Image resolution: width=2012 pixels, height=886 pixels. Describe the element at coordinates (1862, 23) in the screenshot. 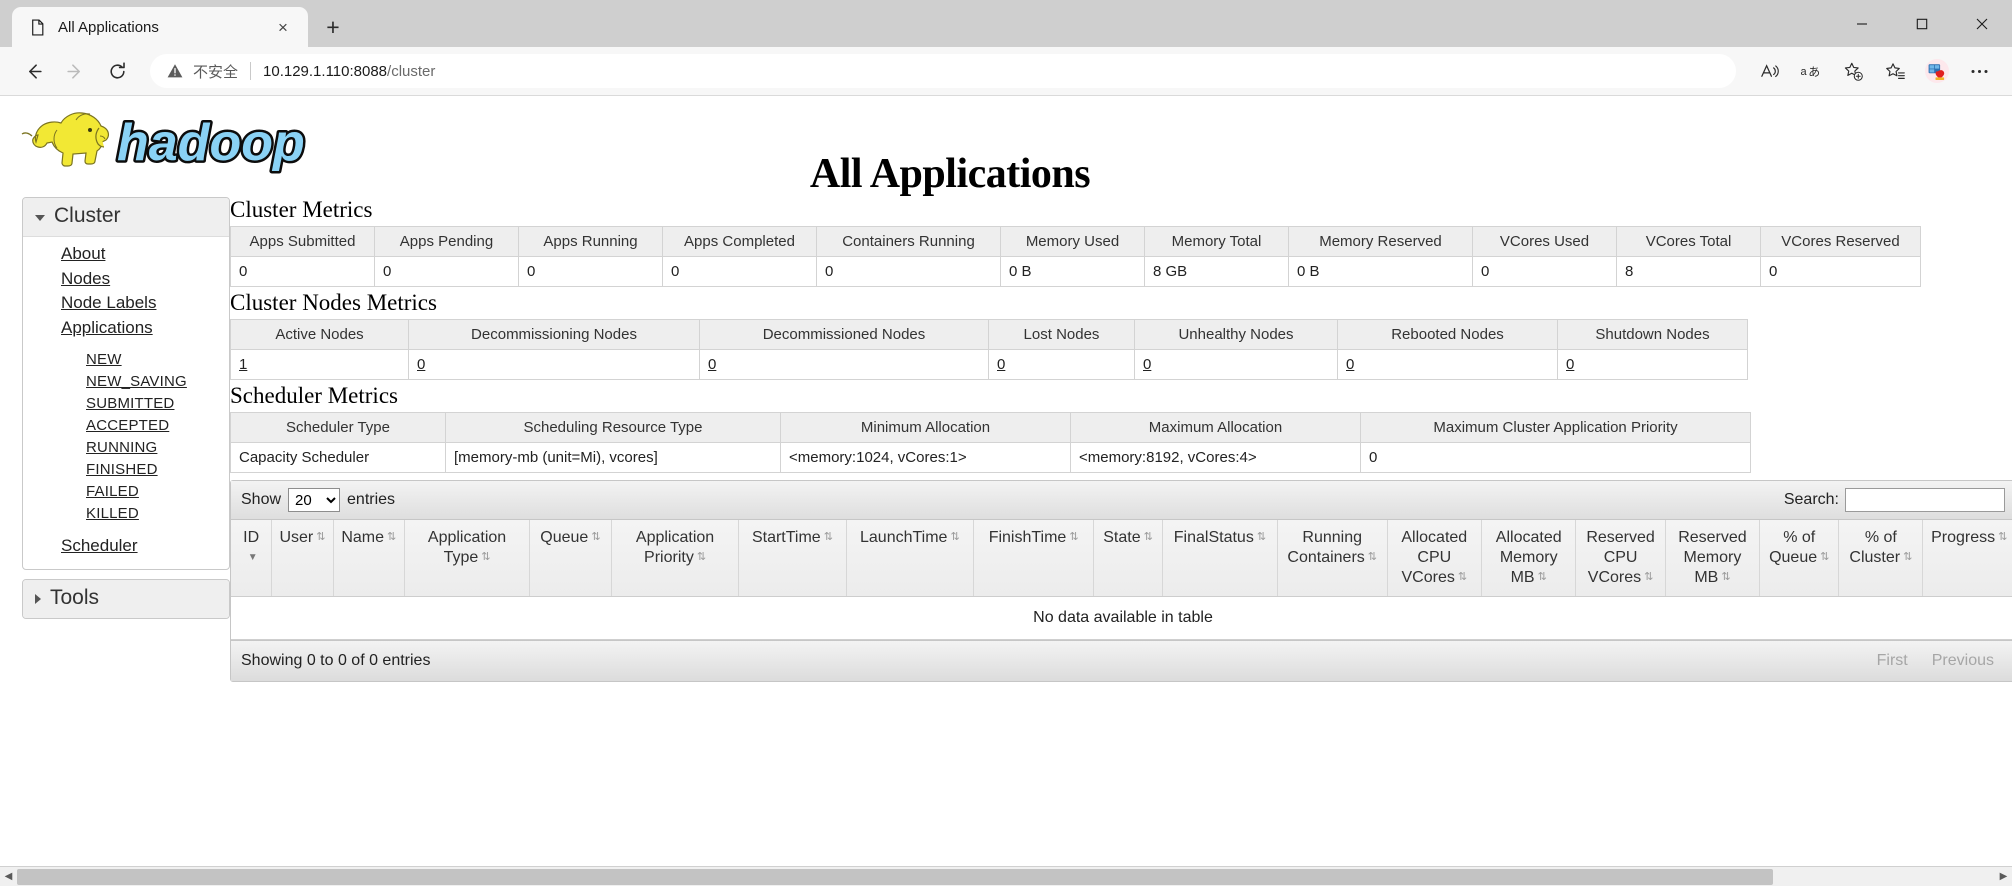

I see `minimize-icon` at that location.